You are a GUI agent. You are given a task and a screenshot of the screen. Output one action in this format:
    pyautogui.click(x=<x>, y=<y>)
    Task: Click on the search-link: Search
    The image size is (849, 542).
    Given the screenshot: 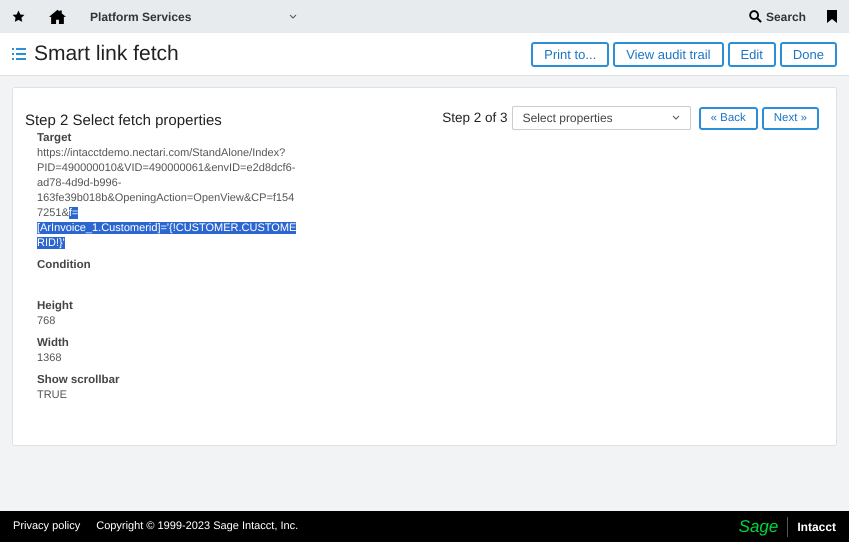 What is the action you would take?
    pyautogui.click(x=786, y=17)
    